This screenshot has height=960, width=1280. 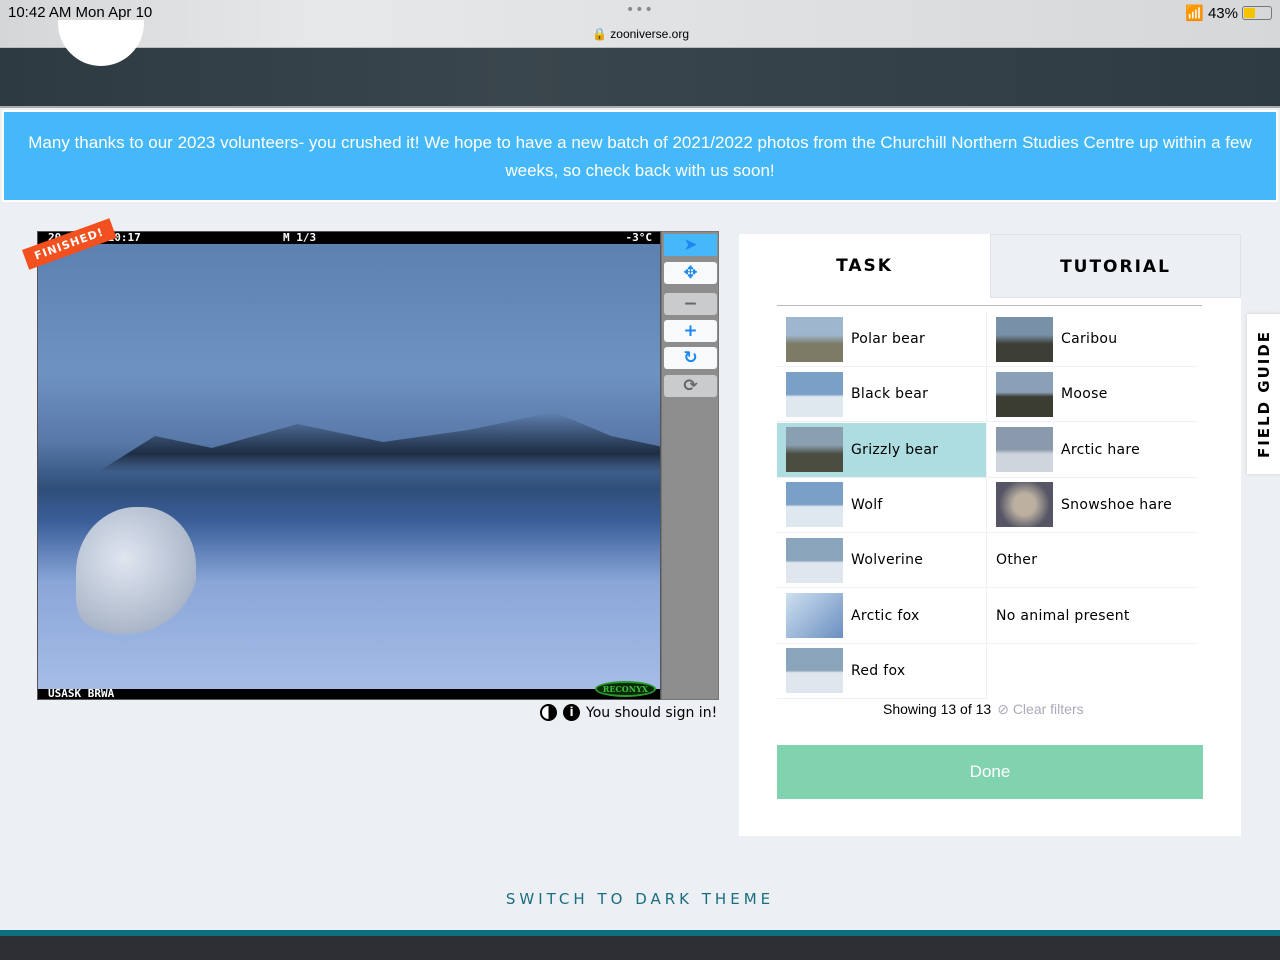 I want to click on polar-bear, so click(x=136, y=572).